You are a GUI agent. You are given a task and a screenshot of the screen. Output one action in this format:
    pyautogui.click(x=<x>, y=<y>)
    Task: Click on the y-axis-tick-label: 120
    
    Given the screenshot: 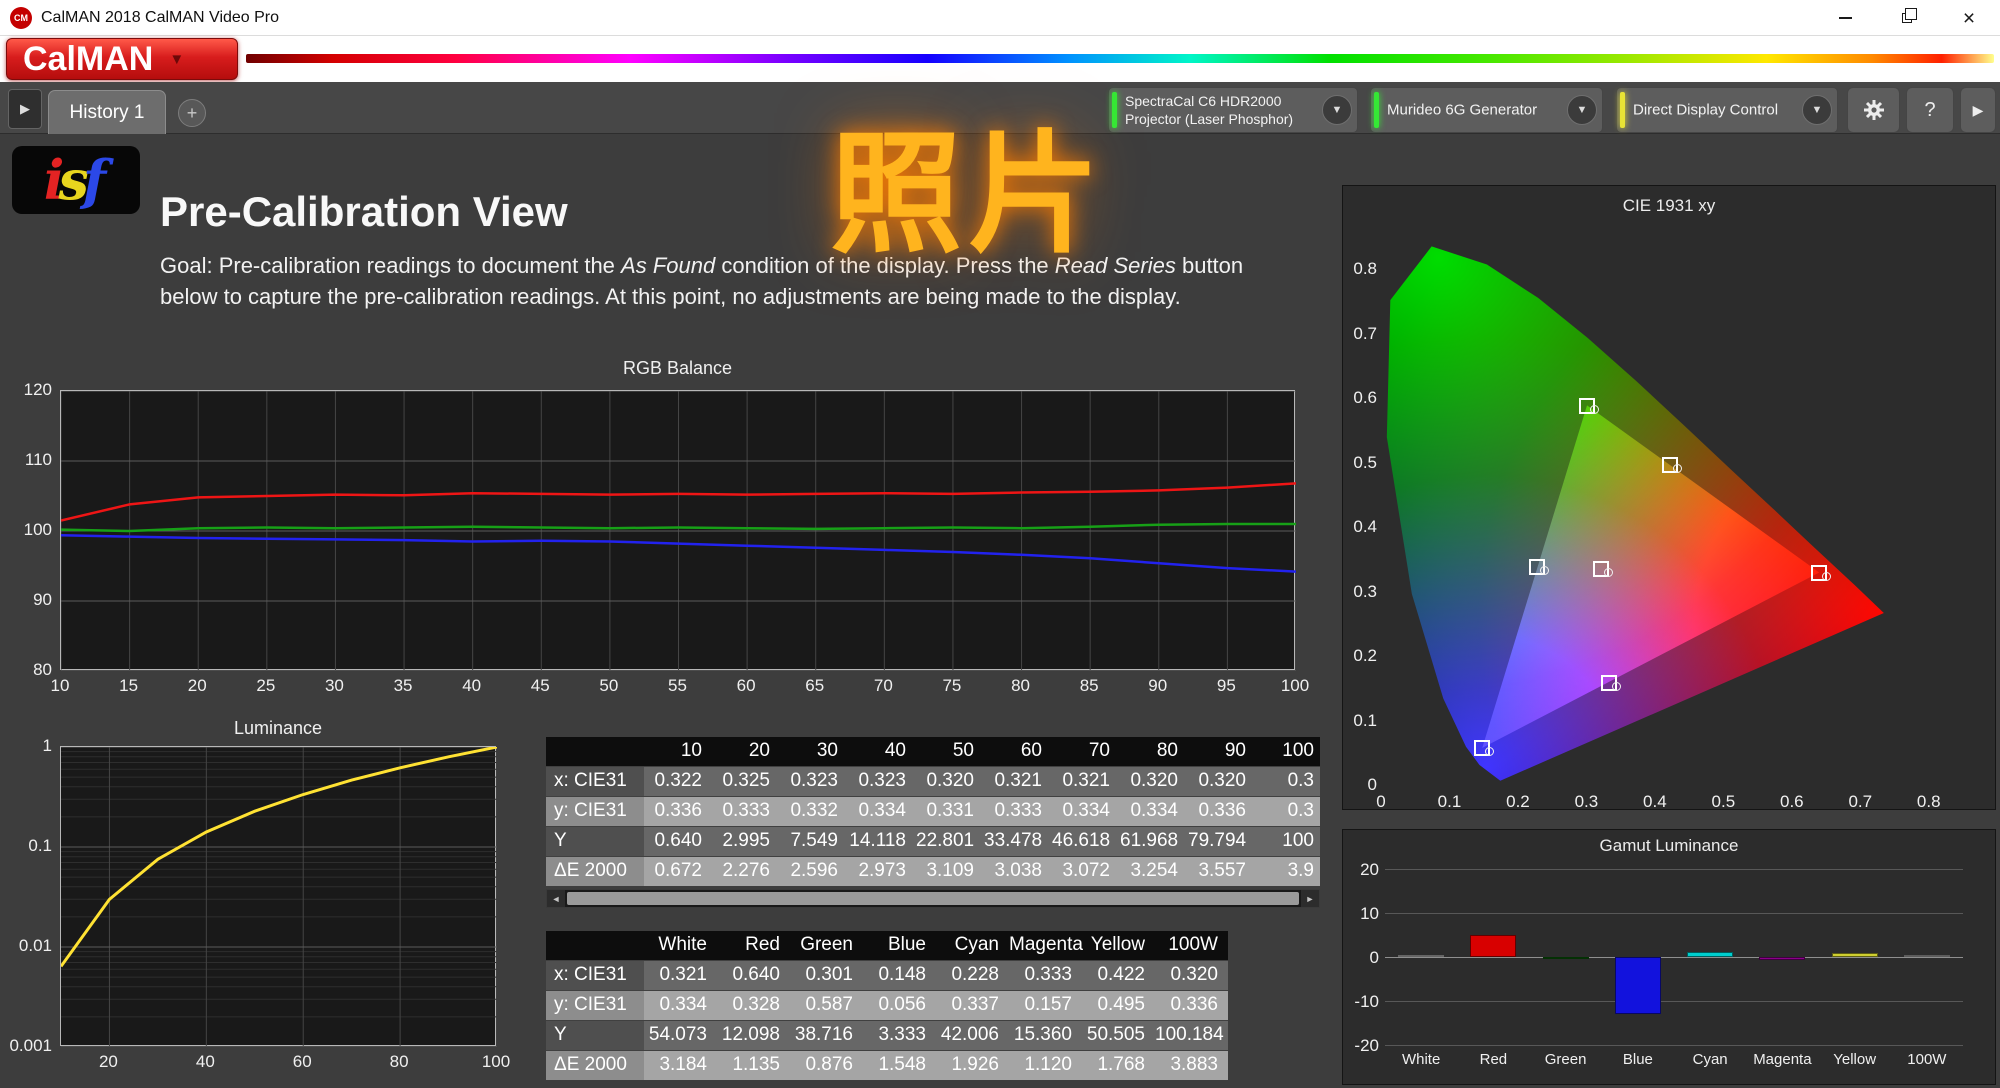 What is the action you would take?
    pyautogui.click(x=37, y=389)
    